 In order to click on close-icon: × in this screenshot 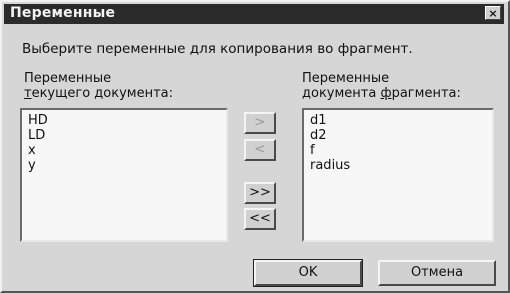, I will do `click(493, 13)`.